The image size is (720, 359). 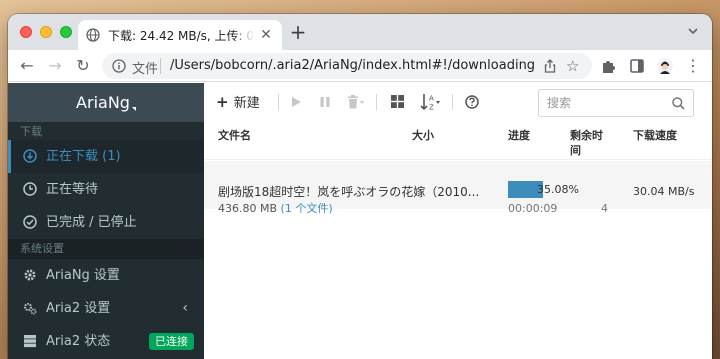 What do you see at coordinates (298, 32) in the screenshot?
I see `new-tab-button: +` at bounding box center [298, 32].